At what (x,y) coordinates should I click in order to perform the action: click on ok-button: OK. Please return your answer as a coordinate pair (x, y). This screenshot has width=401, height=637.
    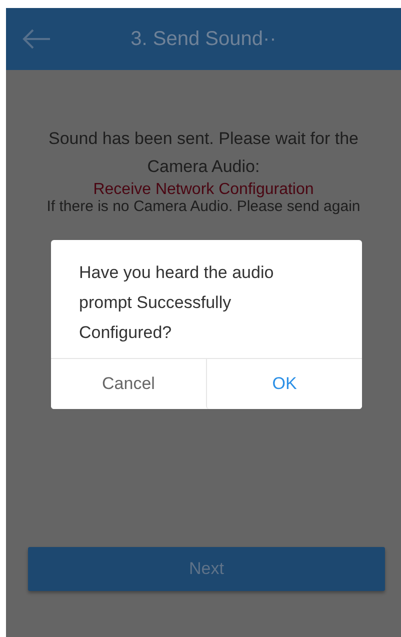
    Looking at the image, I should click on (284, 384).